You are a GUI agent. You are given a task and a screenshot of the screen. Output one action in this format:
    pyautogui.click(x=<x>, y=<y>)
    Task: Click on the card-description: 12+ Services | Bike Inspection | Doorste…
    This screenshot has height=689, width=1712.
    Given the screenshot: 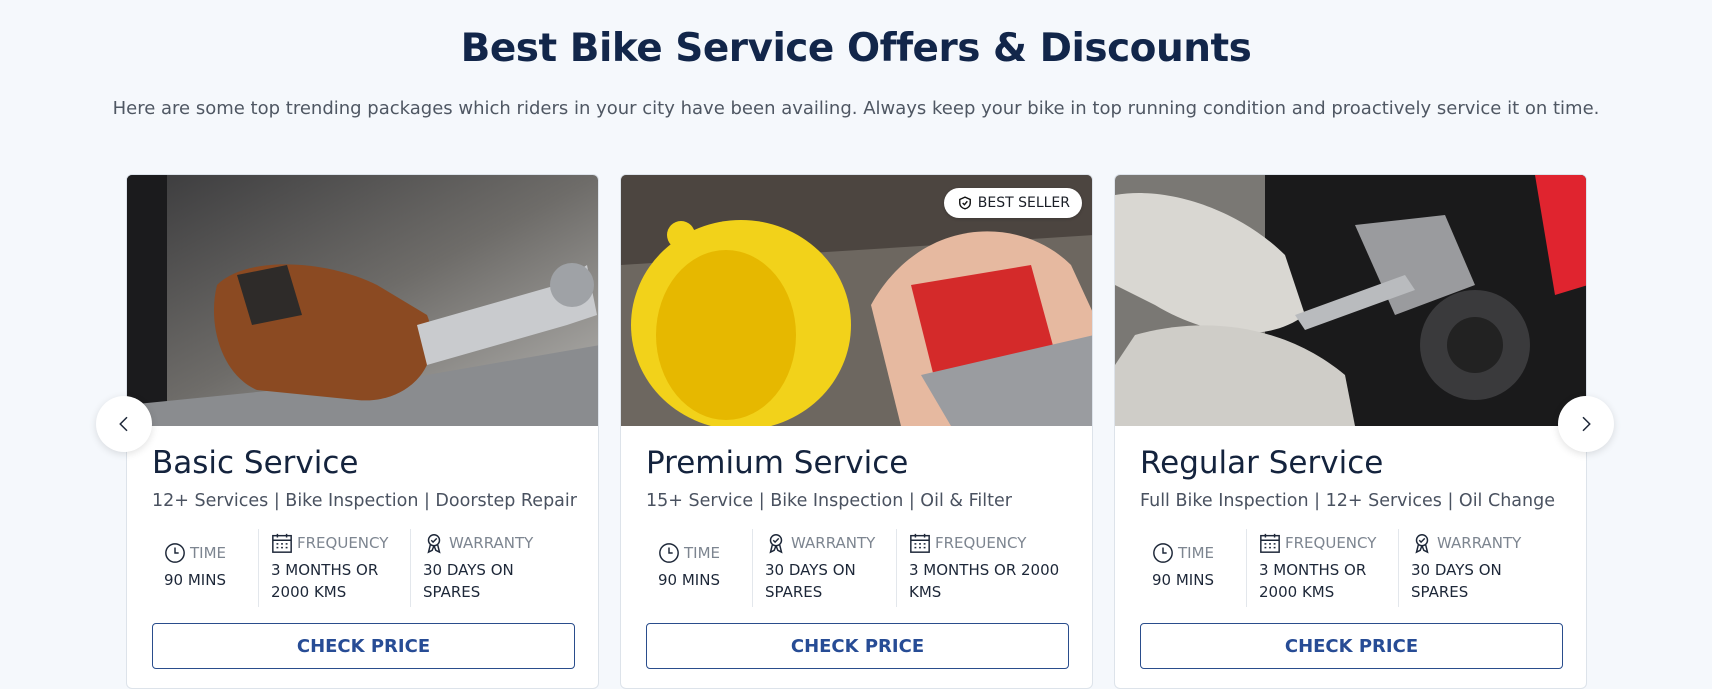 What is the action you would take?
    pyautogui.click(x=364, y=501)
    